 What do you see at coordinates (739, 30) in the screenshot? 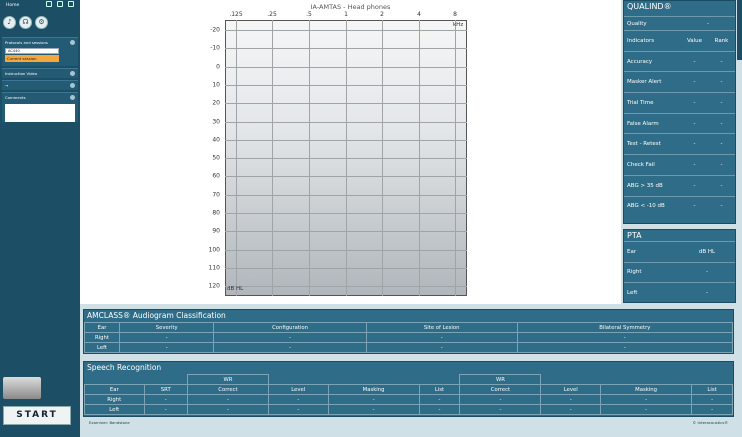
I see `scrollbar` at bounding box center [739, 30].